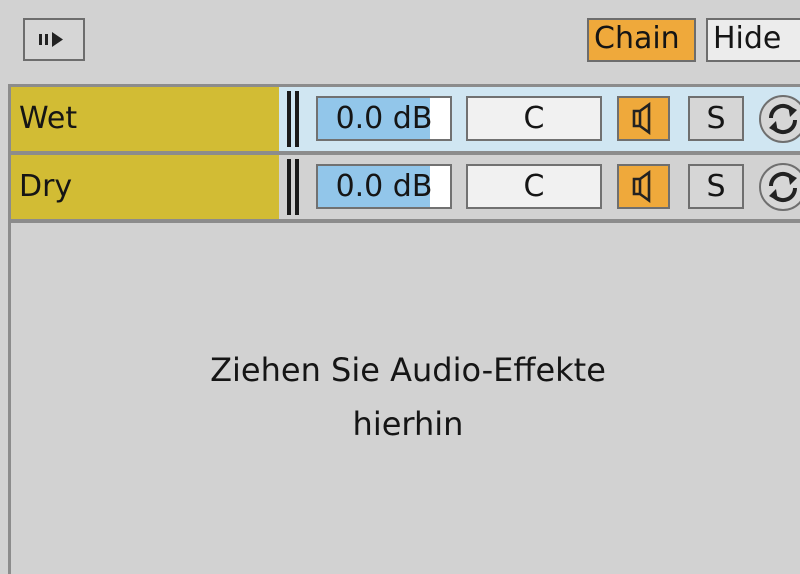  What do you see at coordinates (51, 39) in the screenshot?
I see `play-arrow-icon` at bounding box center [51, 39].